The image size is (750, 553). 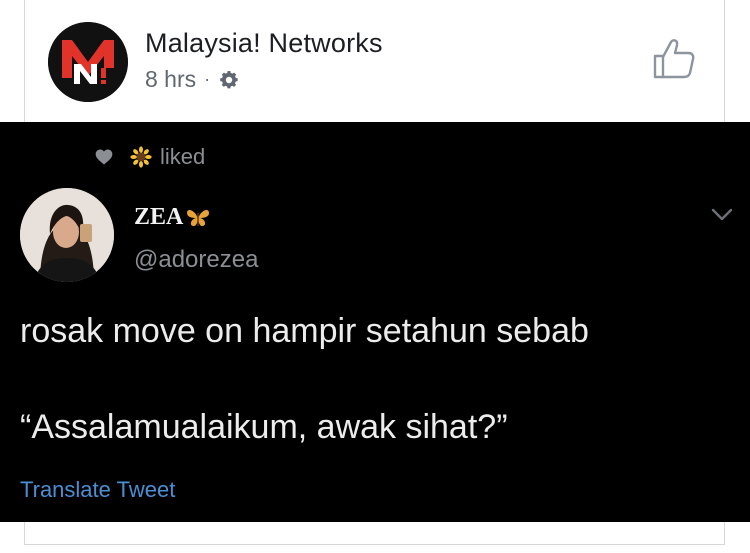 What do you see at coordinates (264, 43) in the screenshot?
I see `page-name-link: Malaysia! Networks` at bounding box center [264, 43].